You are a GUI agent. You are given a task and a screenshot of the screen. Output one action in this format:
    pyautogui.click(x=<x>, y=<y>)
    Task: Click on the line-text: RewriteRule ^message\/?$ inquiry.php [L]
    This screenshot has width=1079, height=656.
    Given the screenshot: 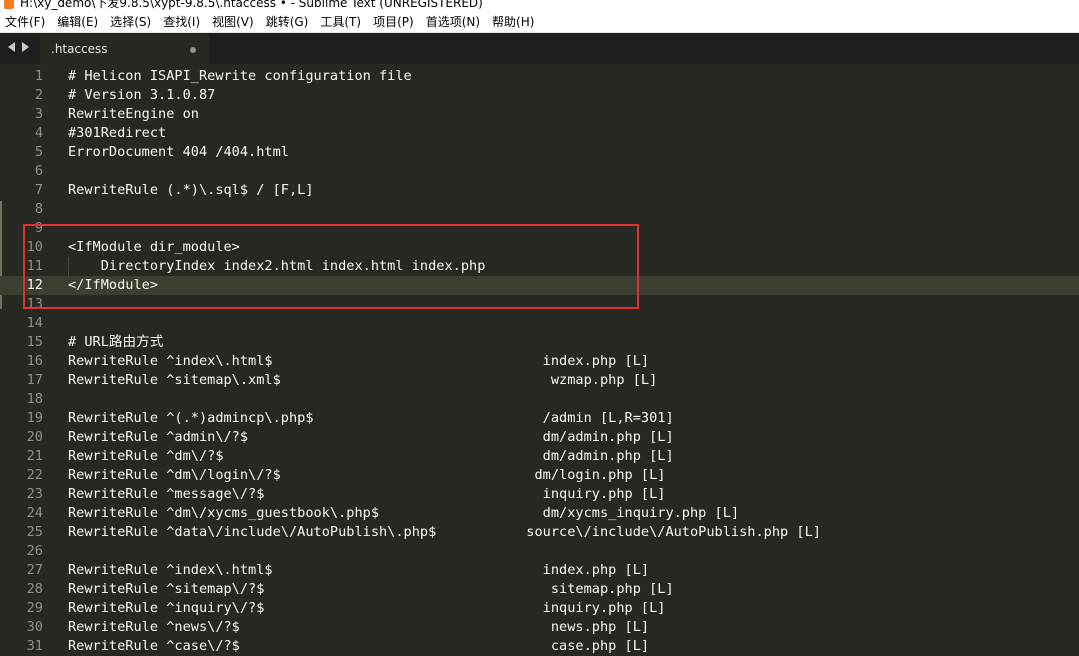 What is the action you would take?
    pyautogui.click(x=367, y=494)
    